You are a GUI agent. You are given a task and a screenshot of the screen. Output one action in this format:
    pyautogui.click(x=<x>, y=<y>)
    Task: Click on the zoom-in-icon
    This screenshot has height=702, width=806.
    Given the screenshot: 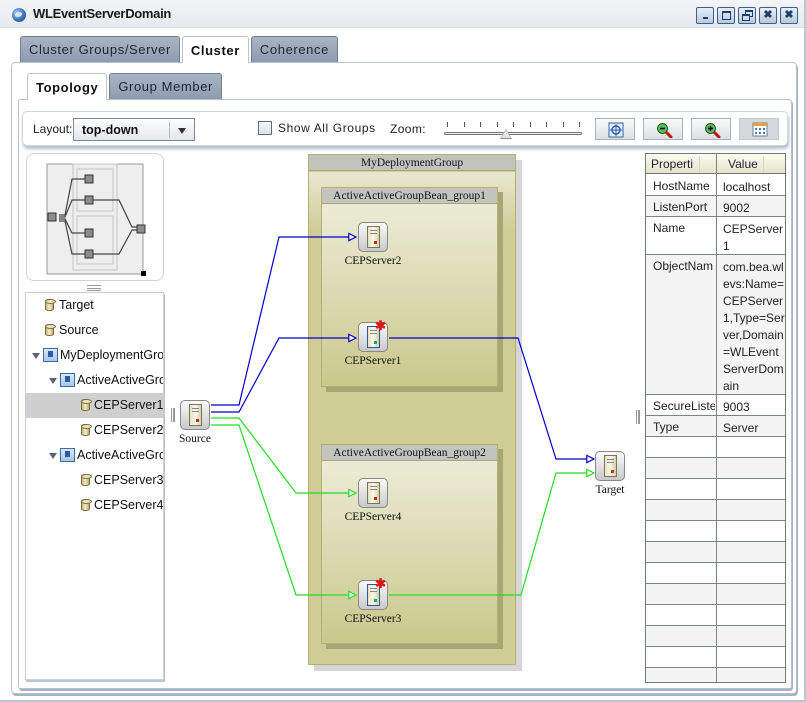 What is the action you would take?
    pyautogui.click(x=713, y=130)
    